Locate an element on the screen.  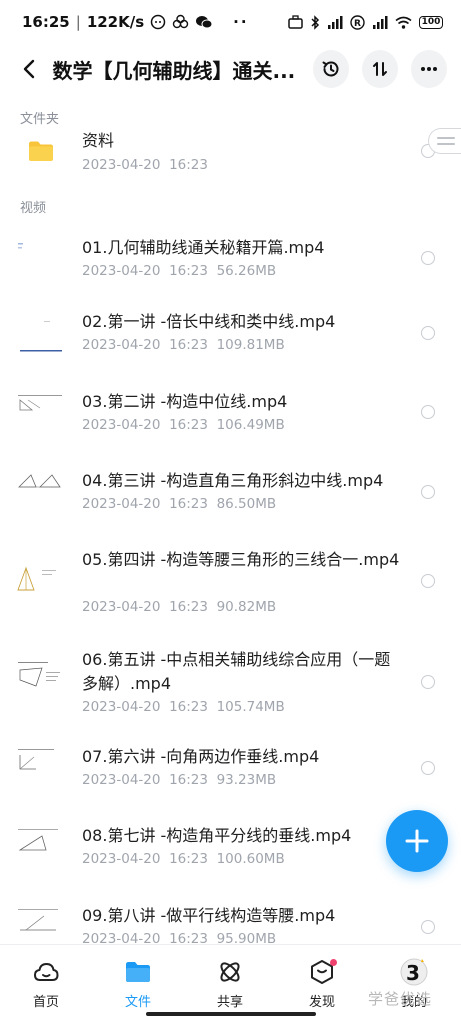
nav-discover: 发现 is located at coordinates (322, 983).